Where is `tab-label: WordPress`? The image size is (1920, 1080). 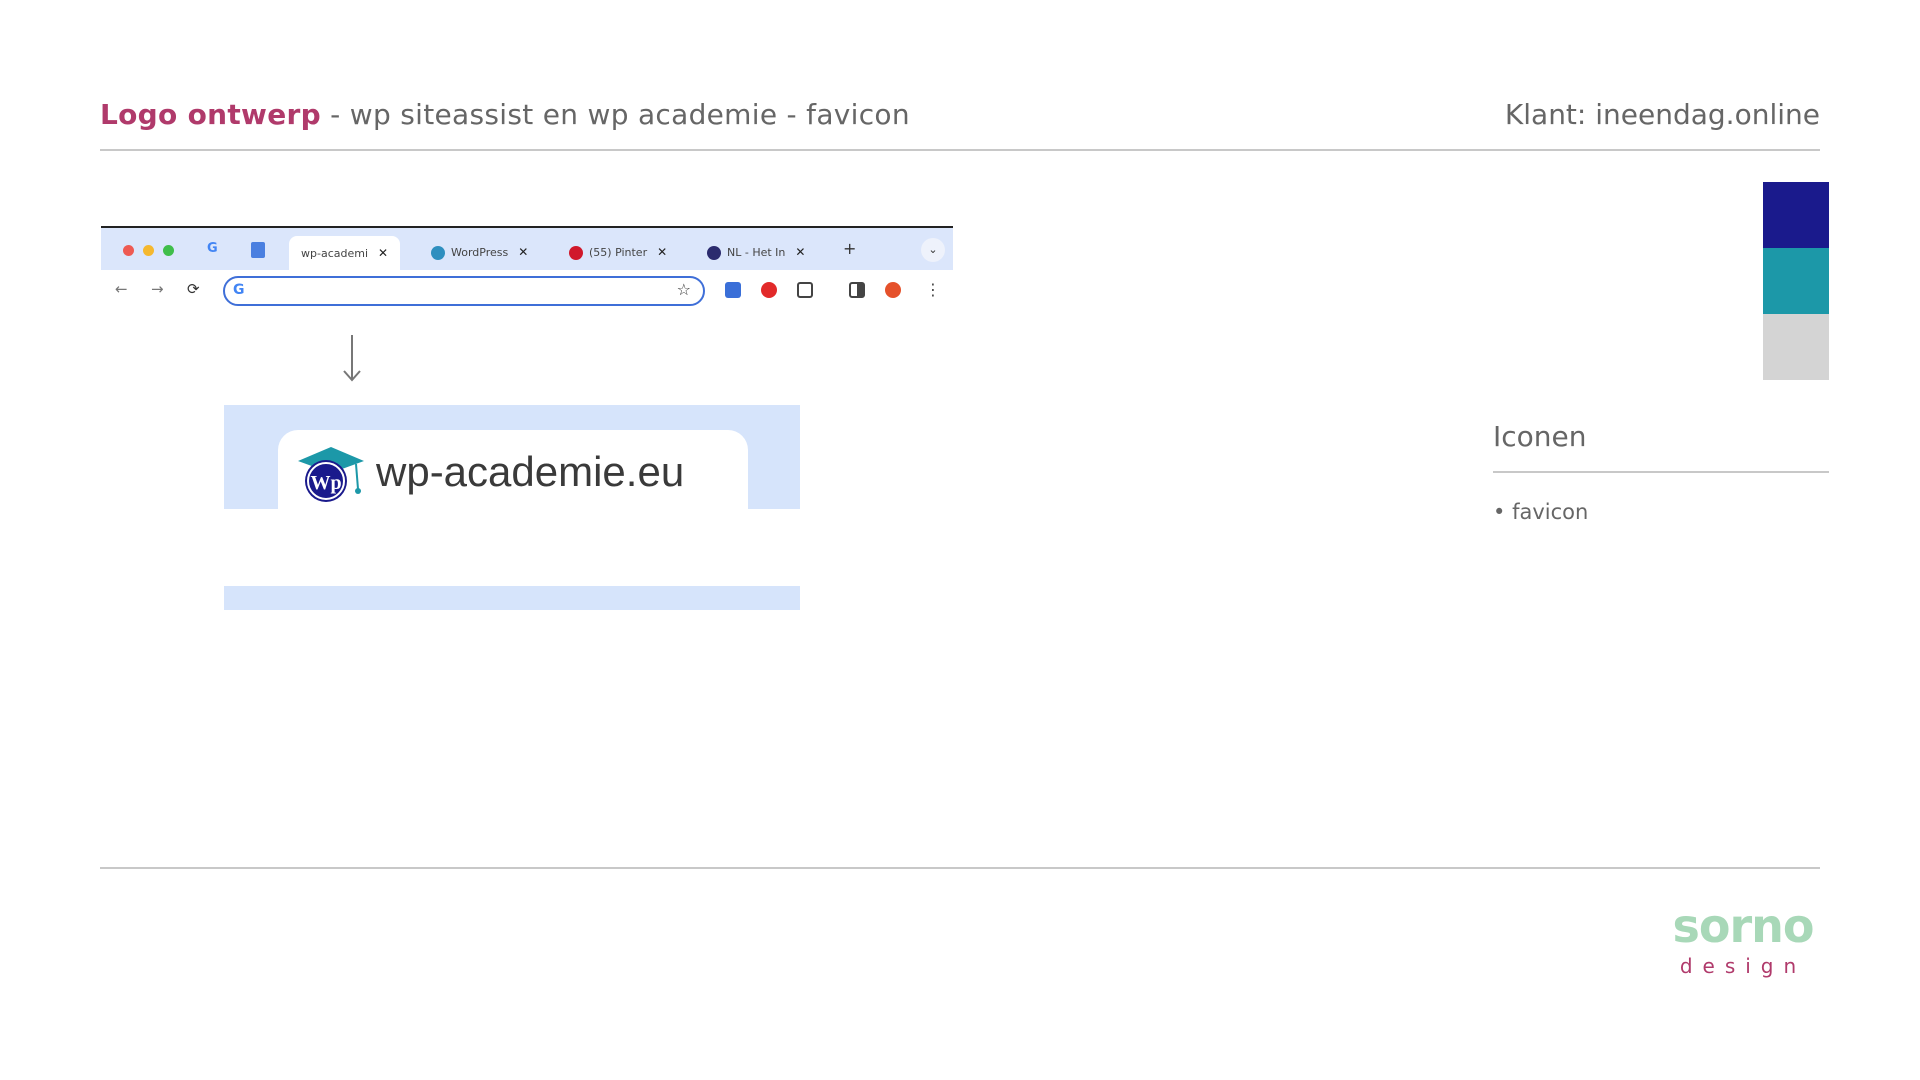 tab-label: WordPress is located at coordinates (480, 252).